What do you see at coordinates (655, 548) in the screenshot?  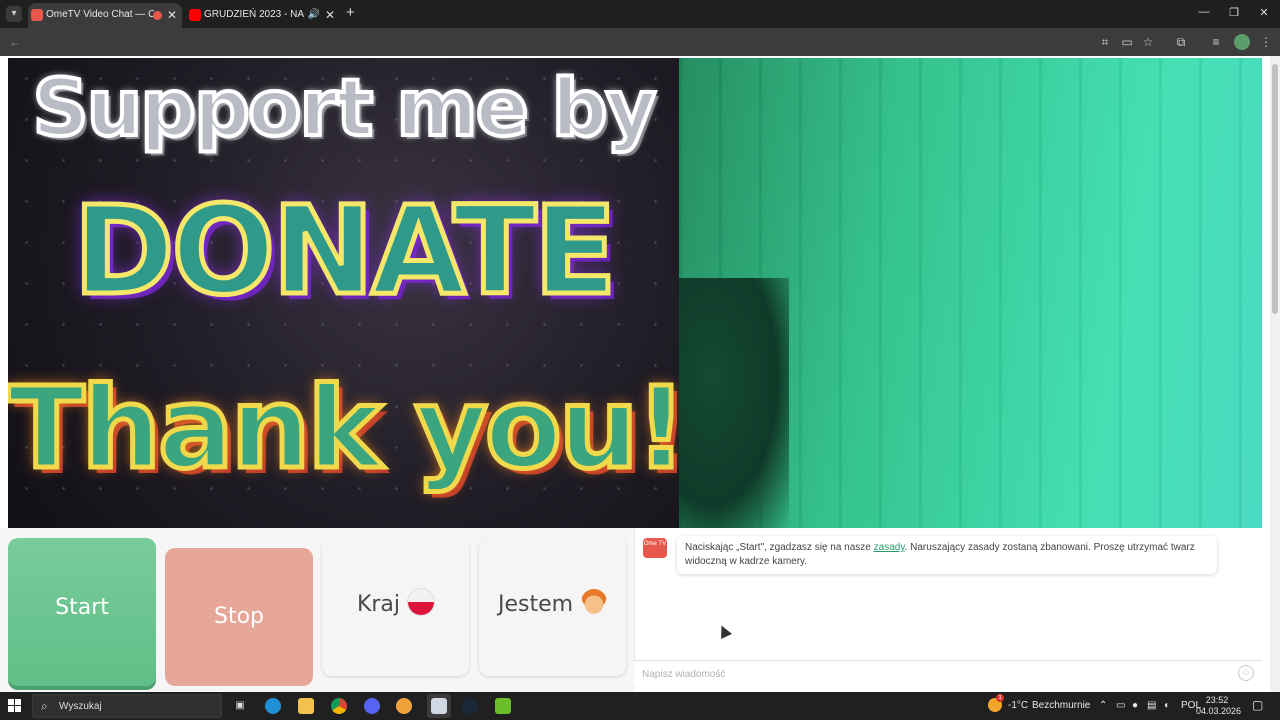 I see `ometv-logo-icon: Ome TV` at bounding box center [655, 548].